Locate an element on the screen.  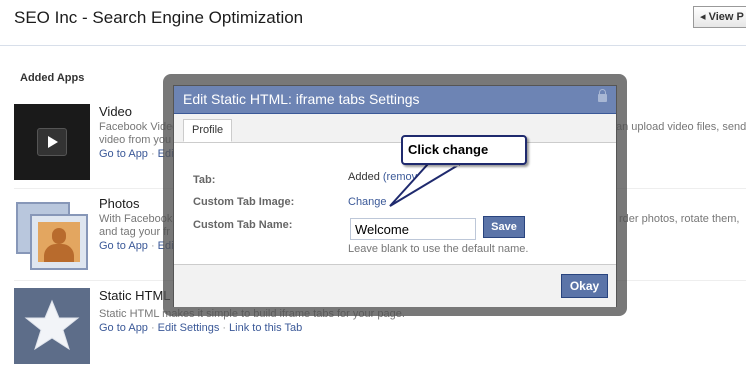
tab-profile: Profile is located at coordinates (208, 130).